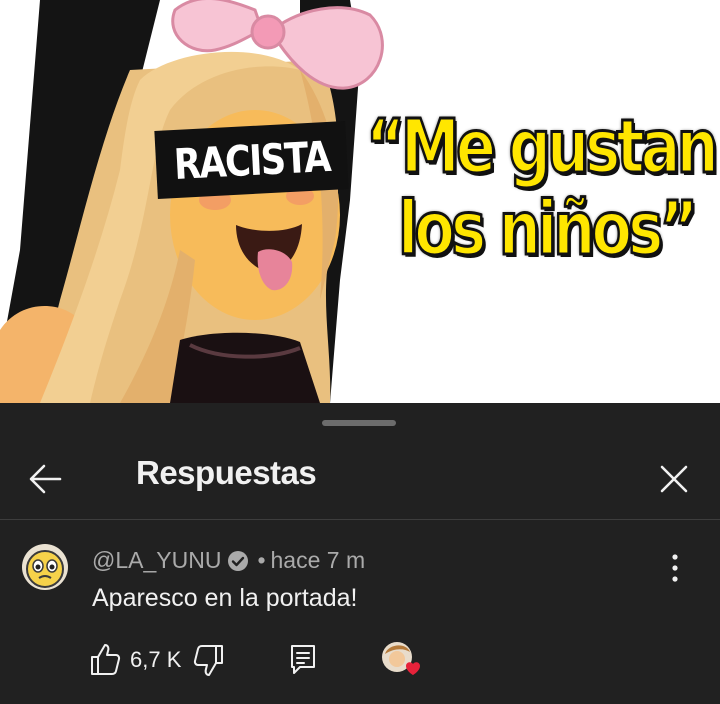 The height and width of the screenshot is (704, 720). Describe the element at coordinates (674, 479) in the screenshot. I see `close-icon` at that location.